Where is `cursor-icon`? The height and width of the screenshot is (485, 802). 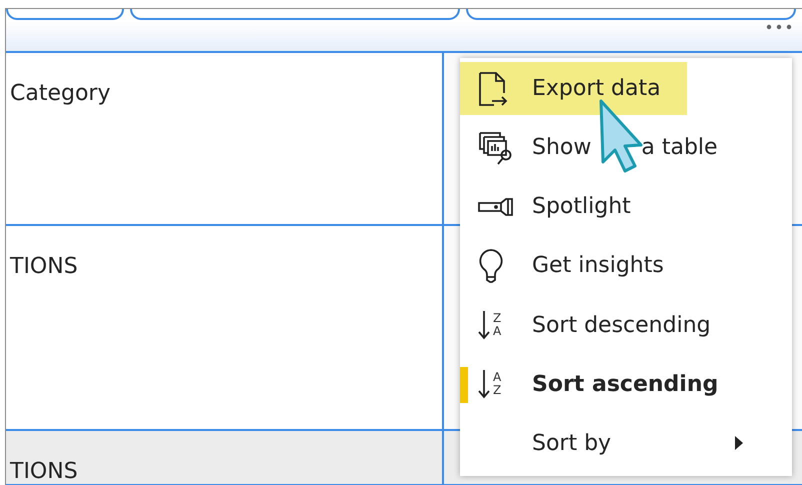
cursor-icon is located at coordinates (621, 136).